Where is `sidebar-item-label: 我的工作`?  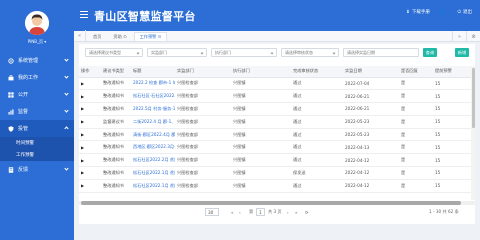 sidebar-item-label: 我的工作 is located at coordinates (28, 78).